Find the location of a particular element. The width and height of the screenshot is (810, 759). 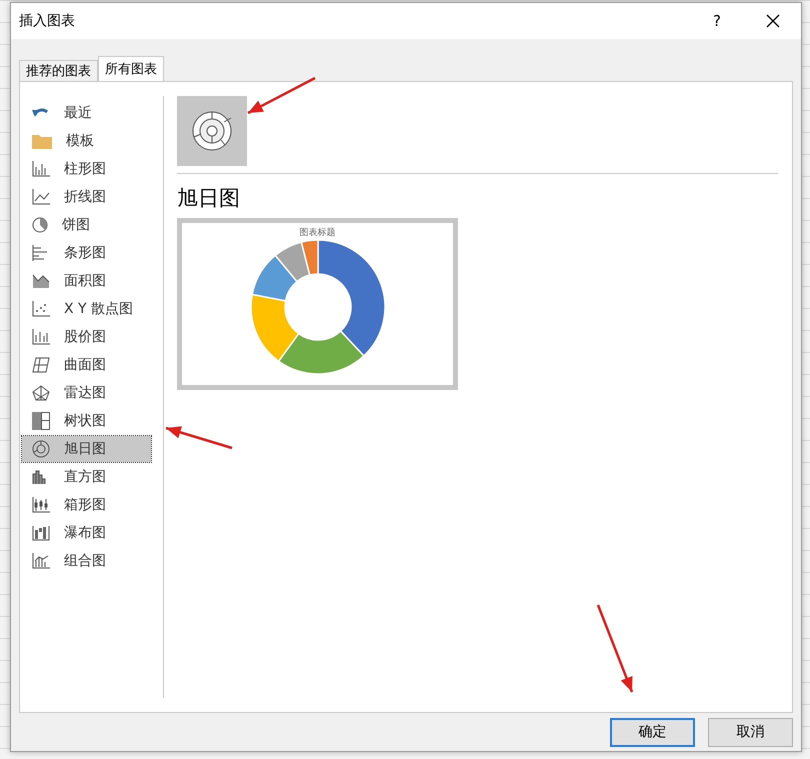

cancel-button: 取消 is located at coordinates (750, 732).